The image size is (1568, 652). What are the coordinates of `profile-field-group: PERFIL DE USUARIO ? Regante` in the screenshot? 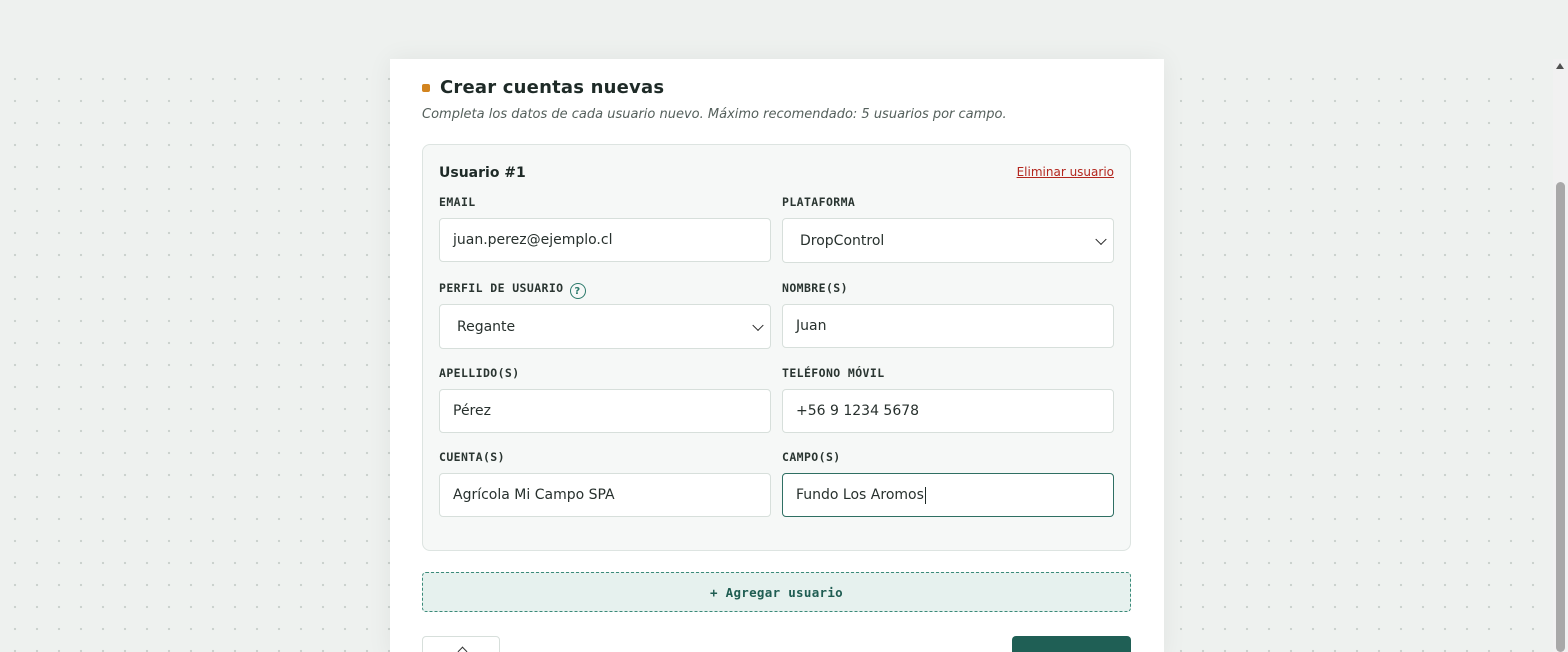 It's located at (605, 314).